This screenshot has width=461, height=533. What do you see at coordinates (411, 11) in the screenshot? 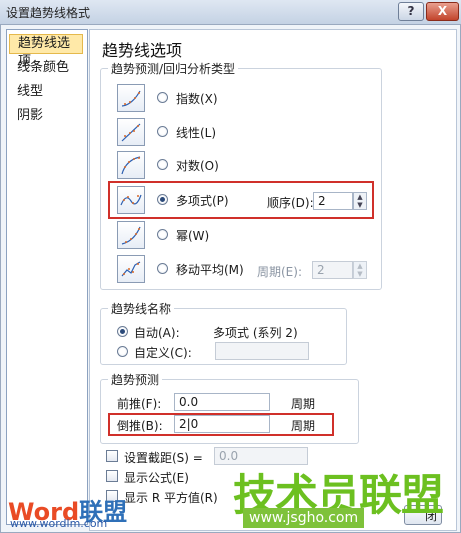
I see `help-button: ?` at bounding box center [411, 11].